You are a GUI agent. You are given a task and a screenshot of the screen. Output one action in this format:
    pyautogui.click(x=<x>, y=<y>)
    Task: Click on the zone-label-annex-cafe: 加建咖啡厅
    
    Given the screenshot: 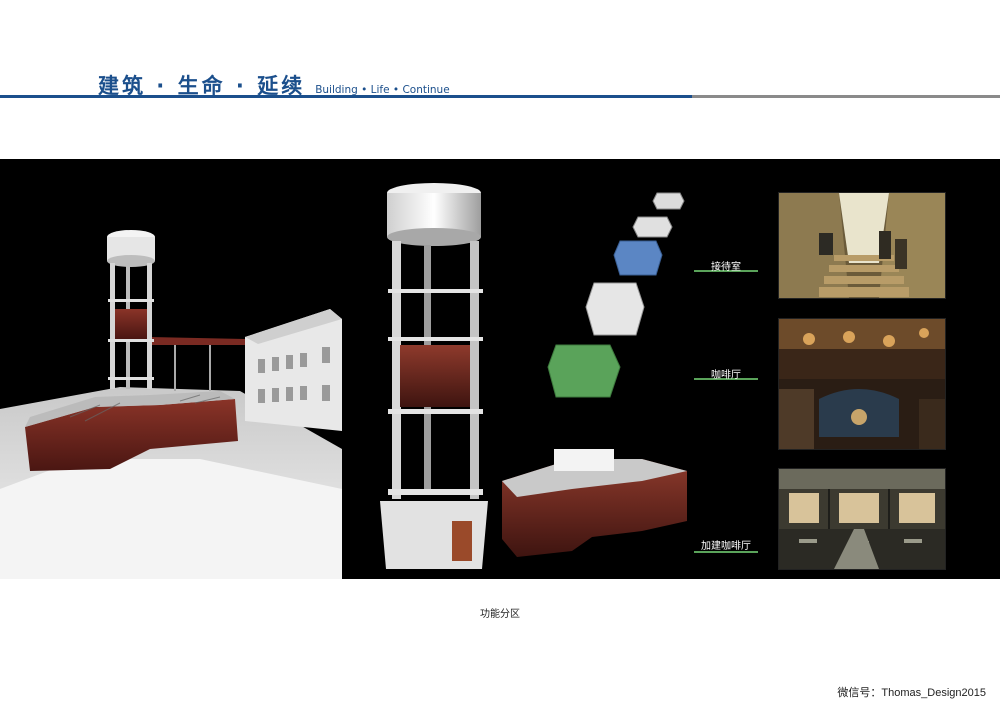 What is the action you would take?
    pyautogui.click(x=726, y=546)
    